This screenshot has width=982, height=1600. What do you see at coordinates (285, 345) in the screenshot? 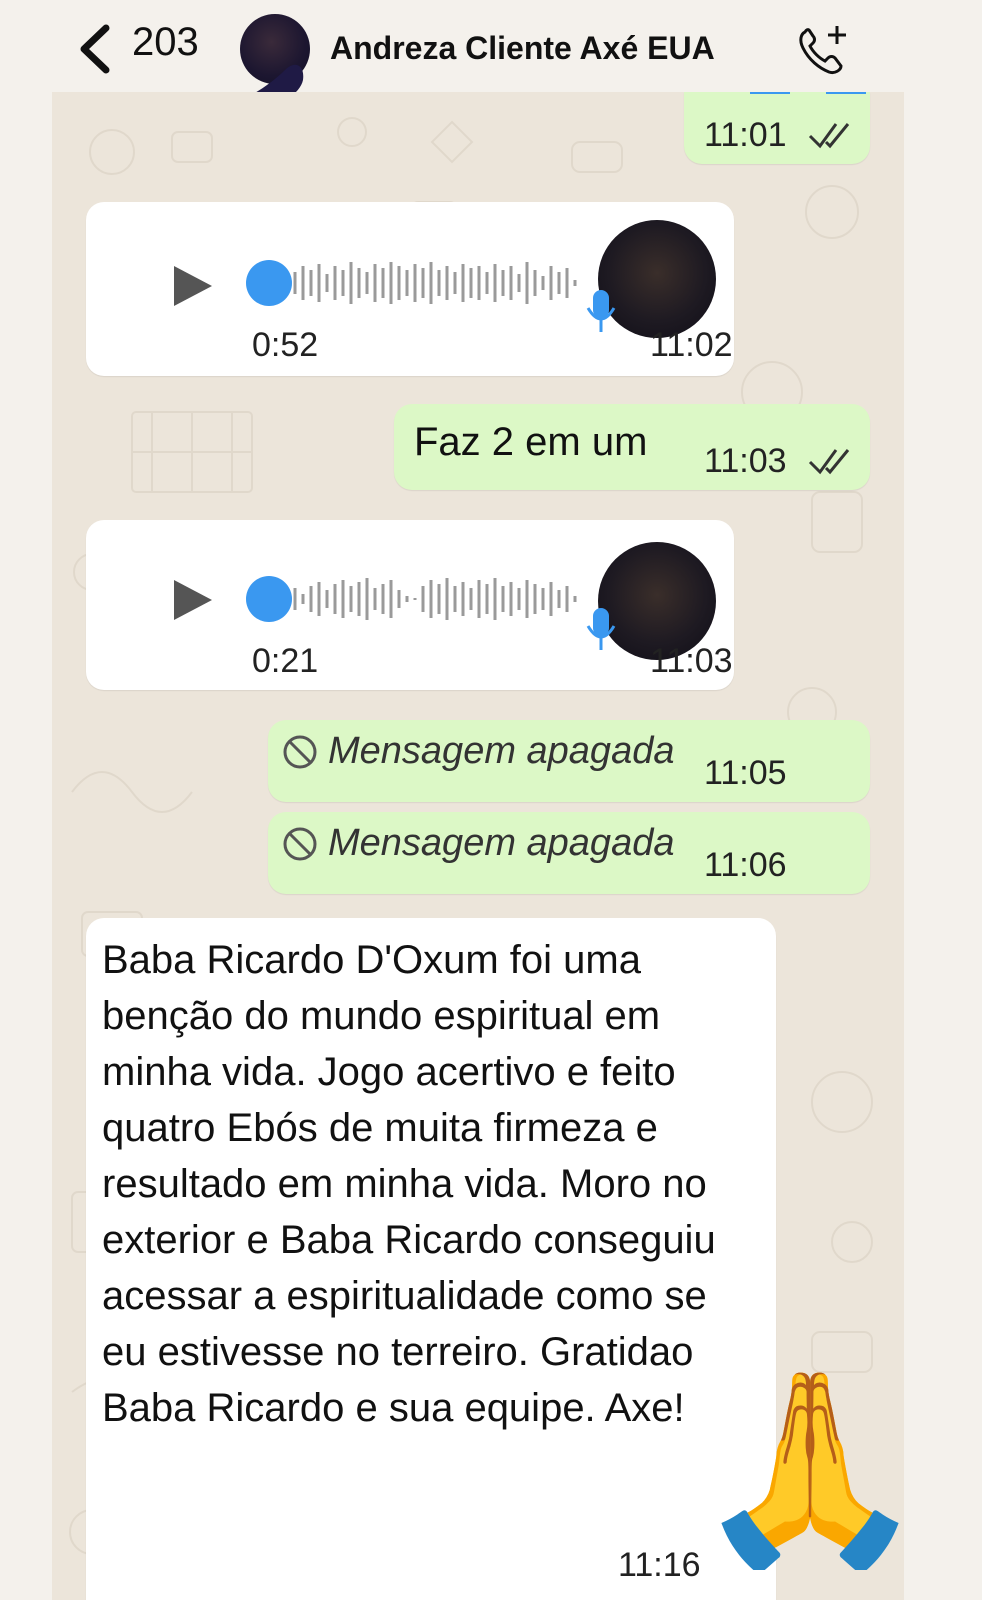
I see `voice-duration: 0:52` at bounding box center [285, 345].